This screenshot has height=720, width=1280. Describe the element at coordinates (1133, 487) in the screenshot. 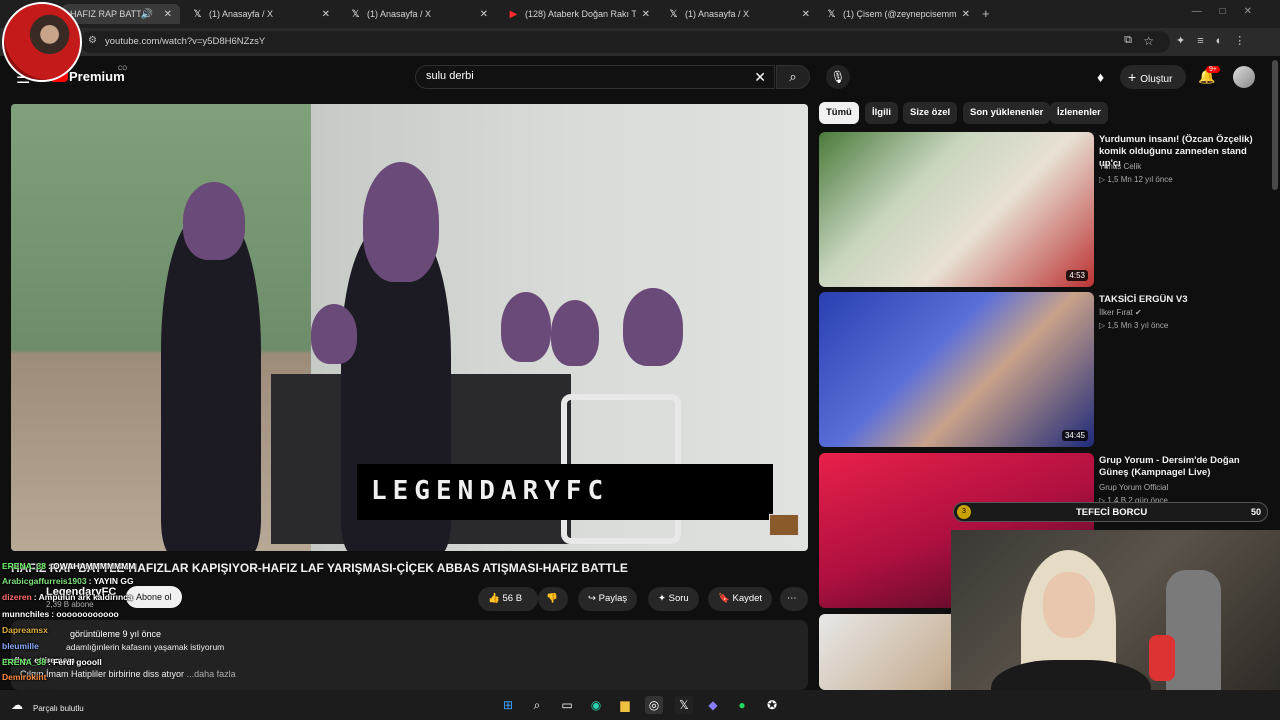

I see `related-channel: Grup Yorum Official` at that location.